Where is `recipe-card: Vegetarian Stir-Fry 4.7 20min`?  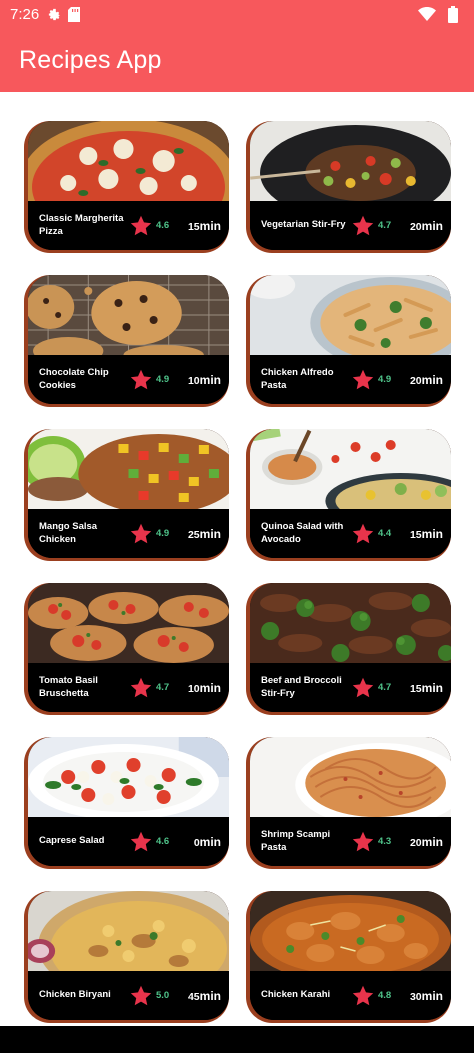 recipe-card: Vegetarian Stir-Fry 4.7 20min is located at coordinates (348, 187).